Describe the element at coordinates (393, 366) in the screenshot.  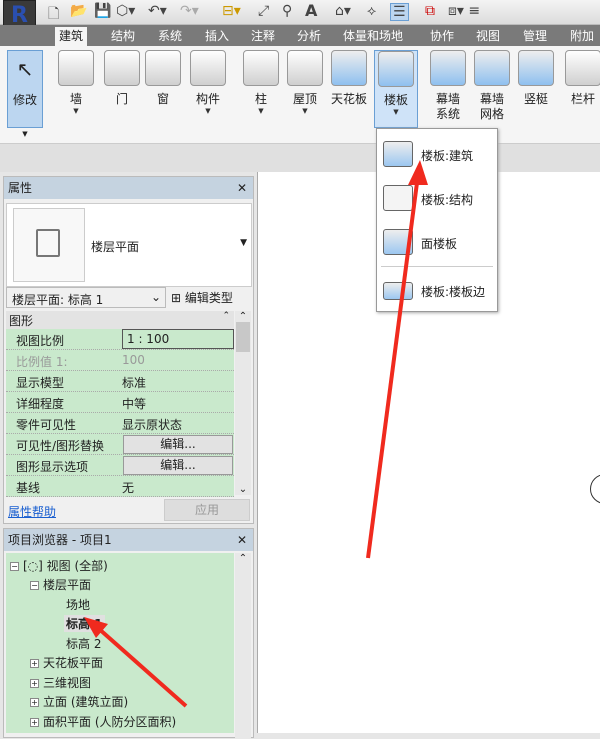
I see `red-arrow-to-menu` at that location.